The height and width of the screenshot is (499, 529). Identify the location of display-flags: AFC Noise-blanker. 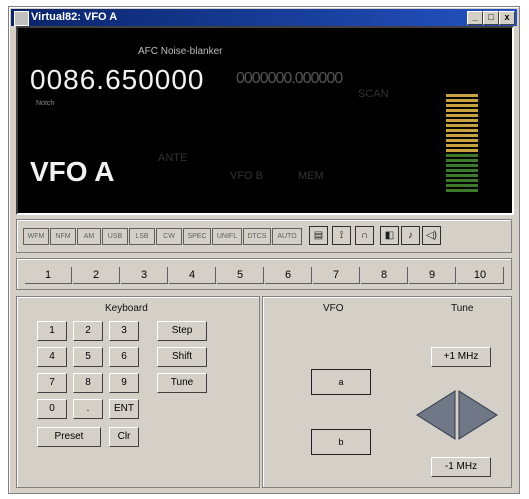
(180, 51).